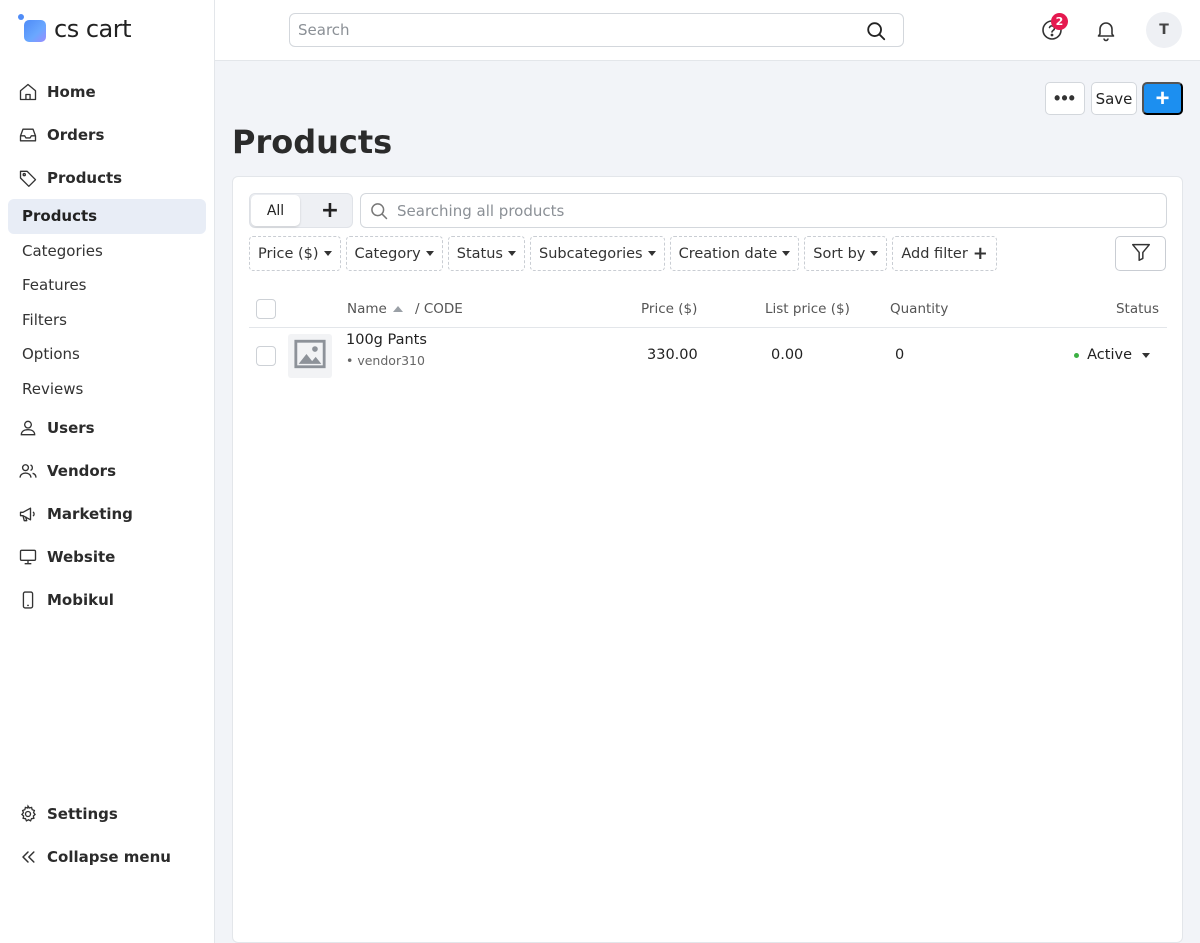  I want to click on page-title: Products, so click(312, 142).